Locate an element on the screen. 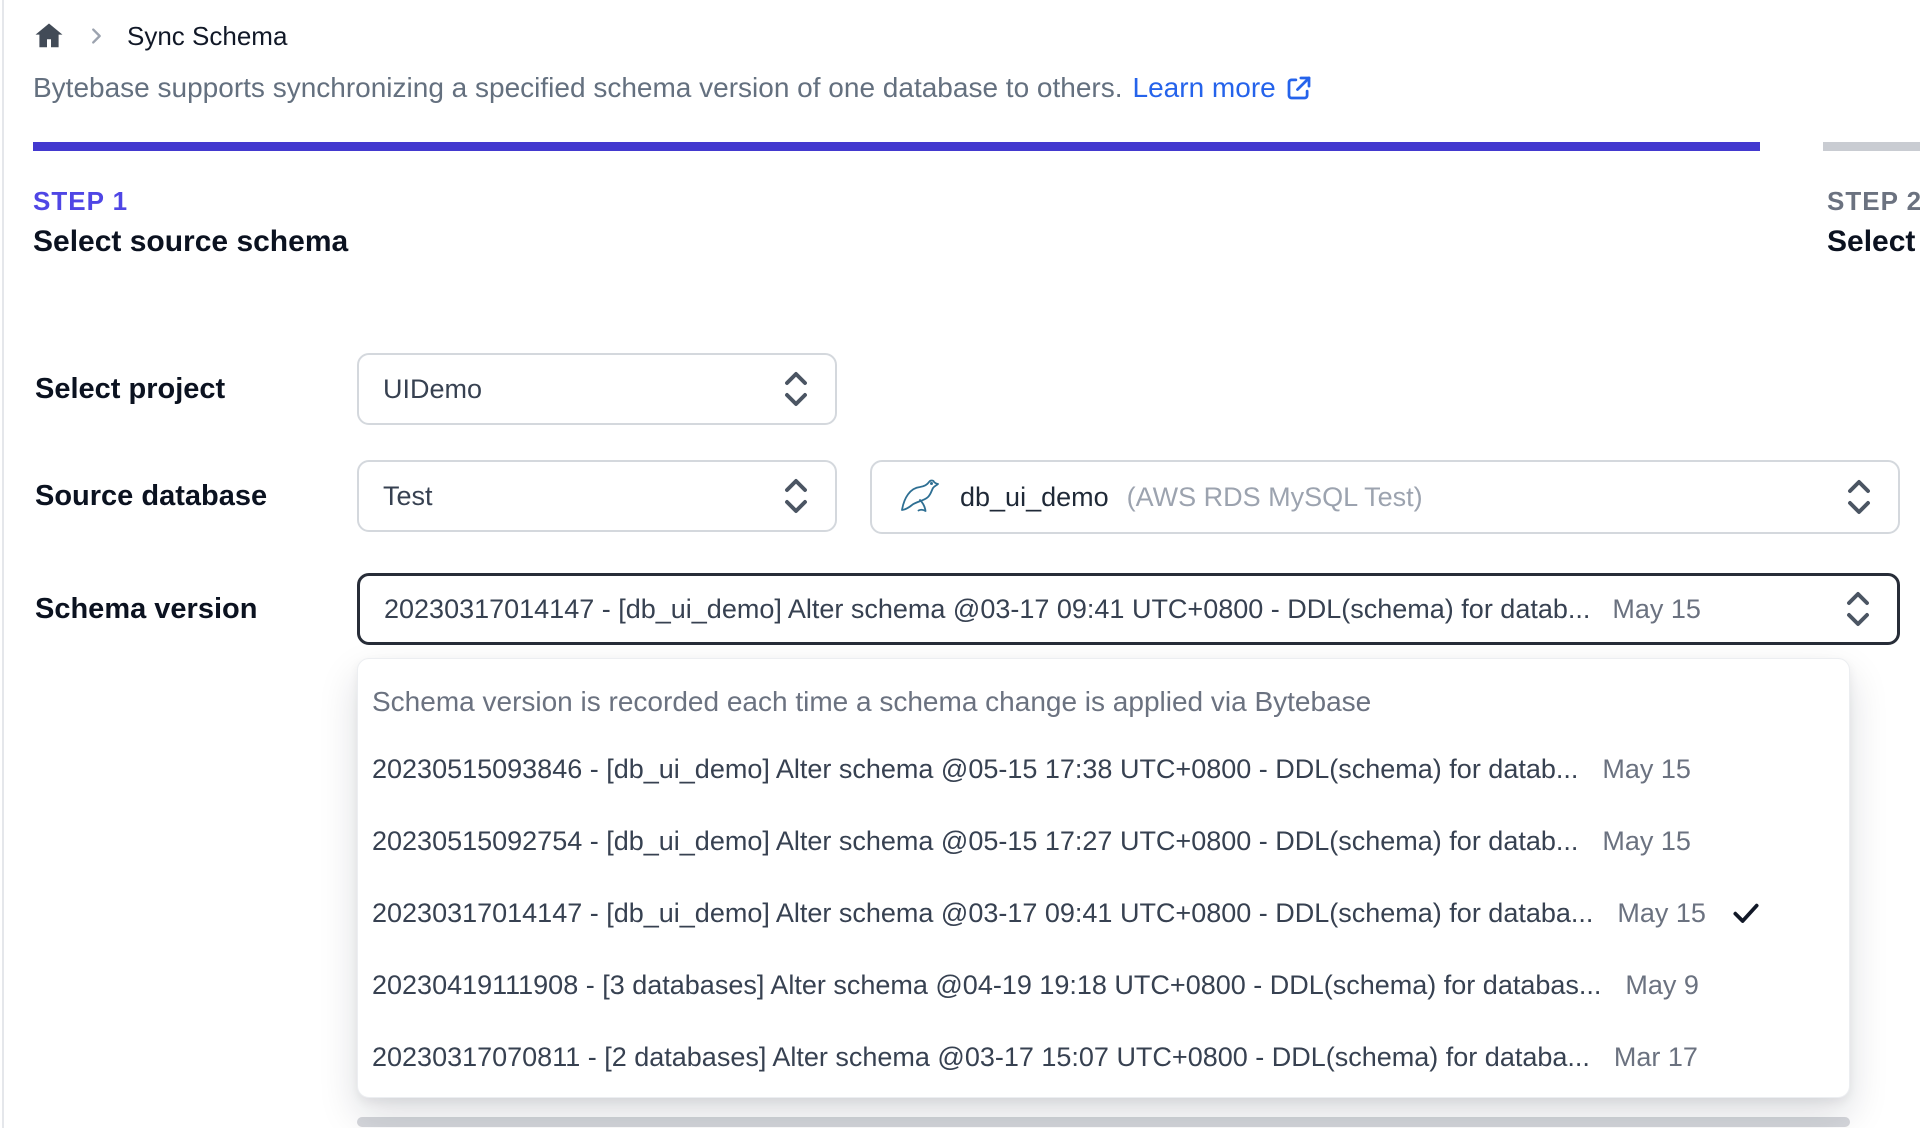  schema-version-label: Schema version is located at coordinates (146, 608).